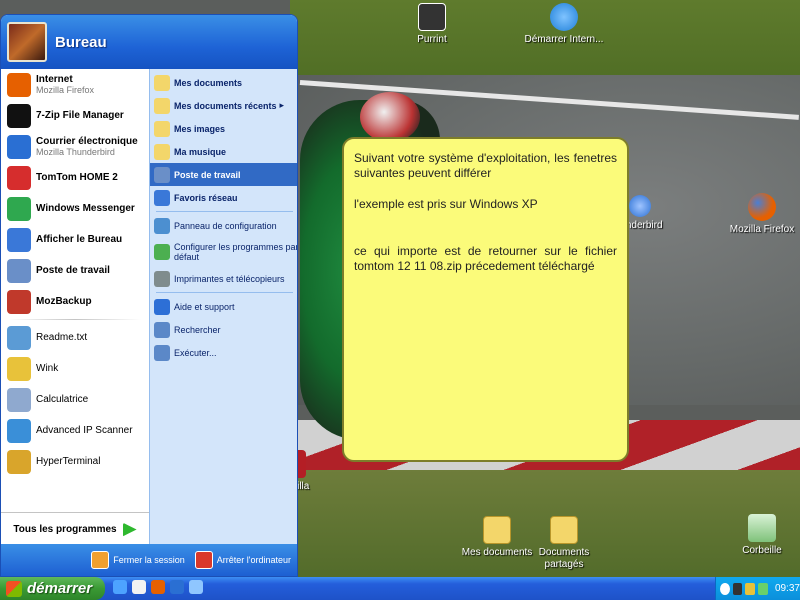 The width and height of the screenshot is (800, 600). I want to click on program-title: Windows Messenger, so click(85, 208).